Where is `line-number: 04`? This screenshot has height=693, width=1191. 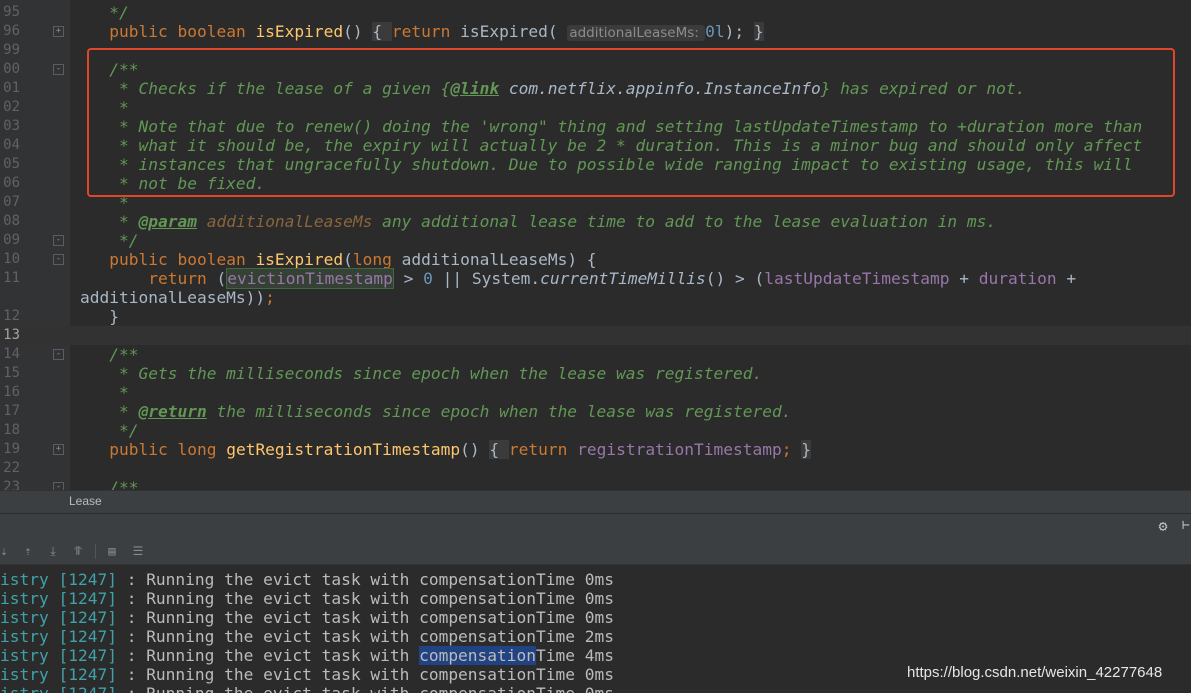 line-number: 04 is located at coordinates (11, 145).